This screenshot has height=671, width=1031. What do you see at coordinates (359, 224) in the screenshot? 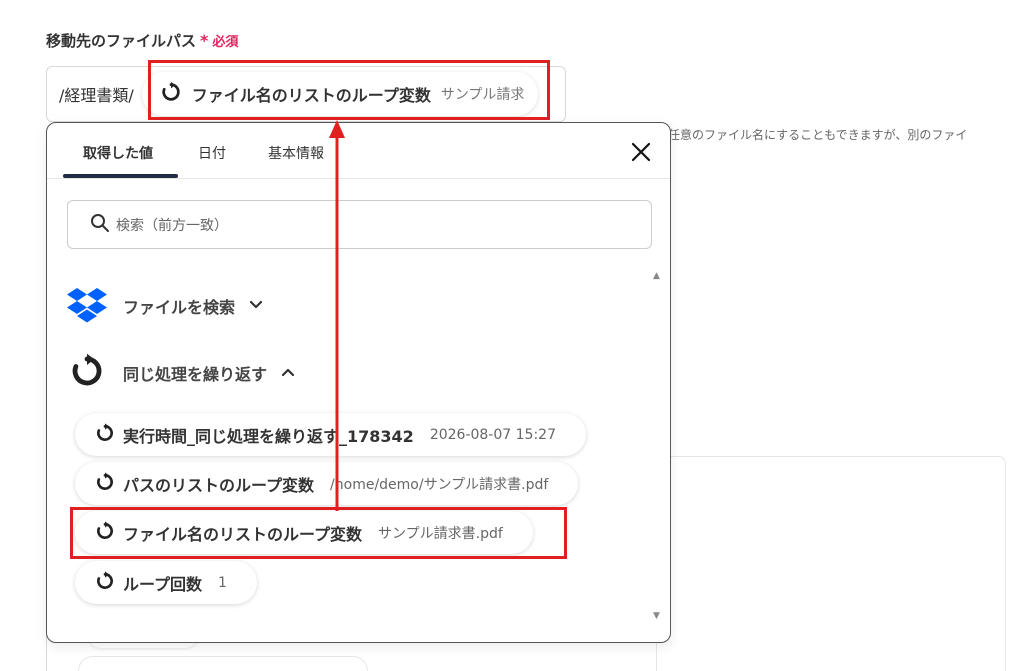
I see `search-input: 検索（前方一致）` at bounding box center [359, 224].